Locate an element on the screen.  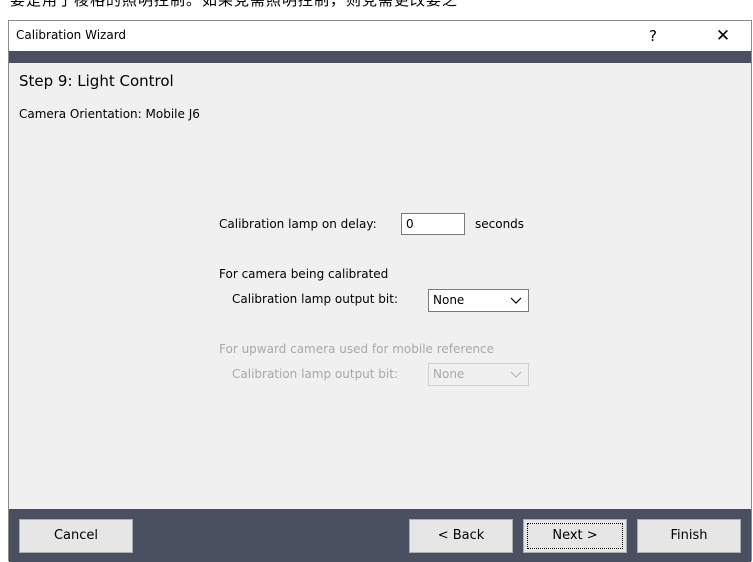
lamp-delay-units: seconds is located at coordinates (500, 224).